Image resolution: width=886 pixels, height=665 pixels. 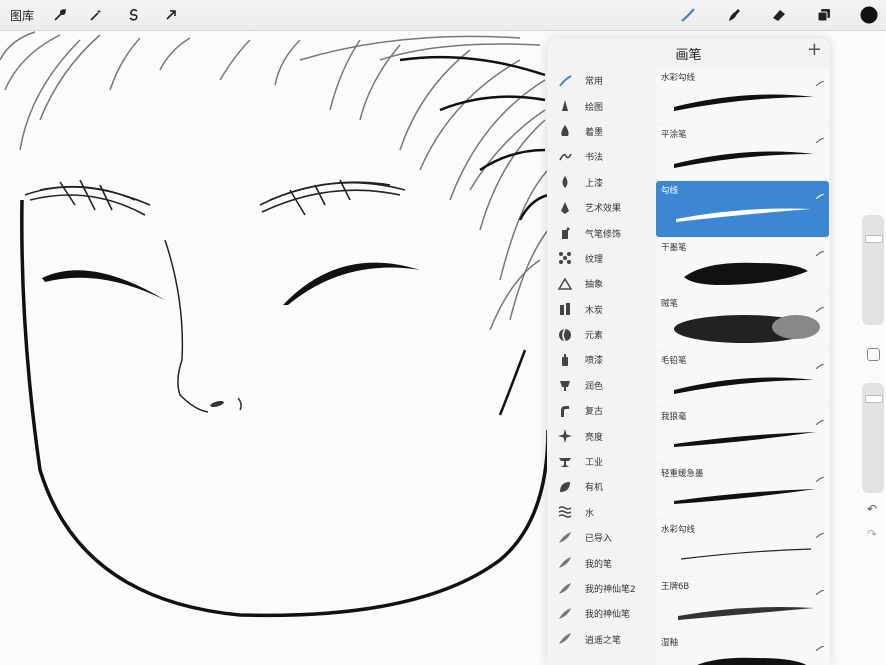 What do you see at coordinates (734, 15) in the screenshot?
I see `smudge-icon` at bounding box center [734, 15].